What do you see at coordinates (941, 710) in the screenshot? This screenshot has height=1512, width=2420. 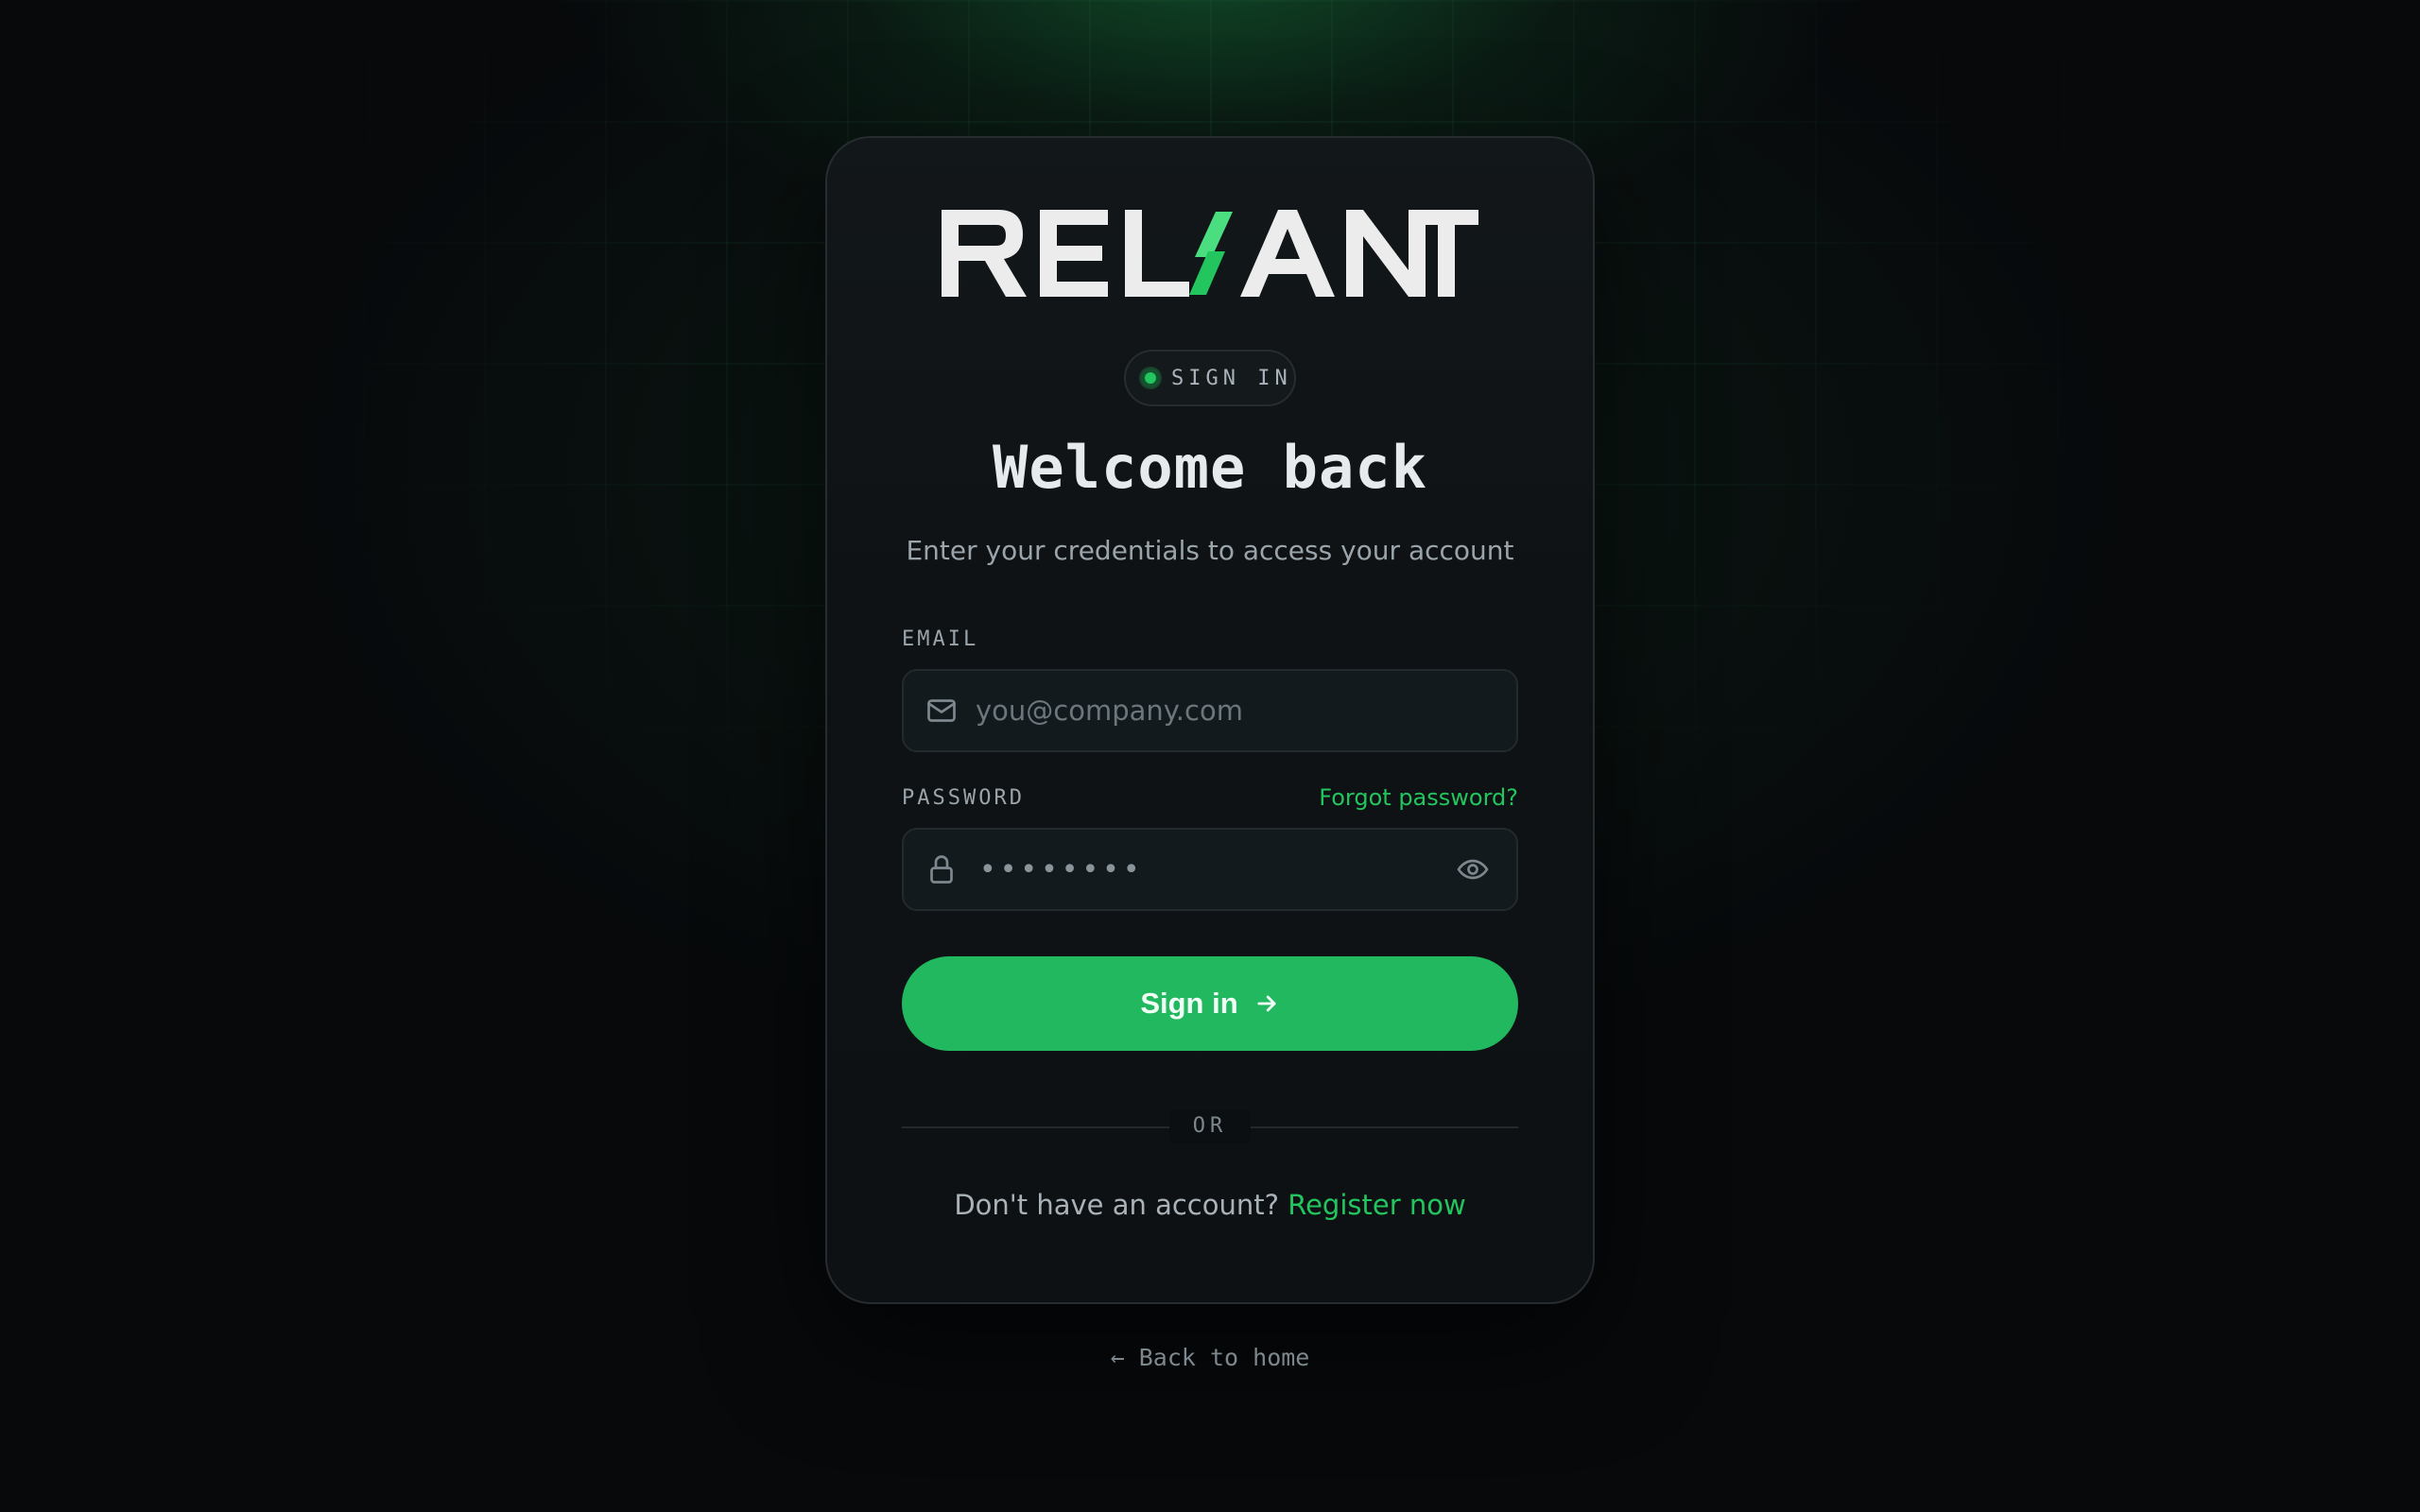 I see `mail-icon` at bounding box center [941, 710].